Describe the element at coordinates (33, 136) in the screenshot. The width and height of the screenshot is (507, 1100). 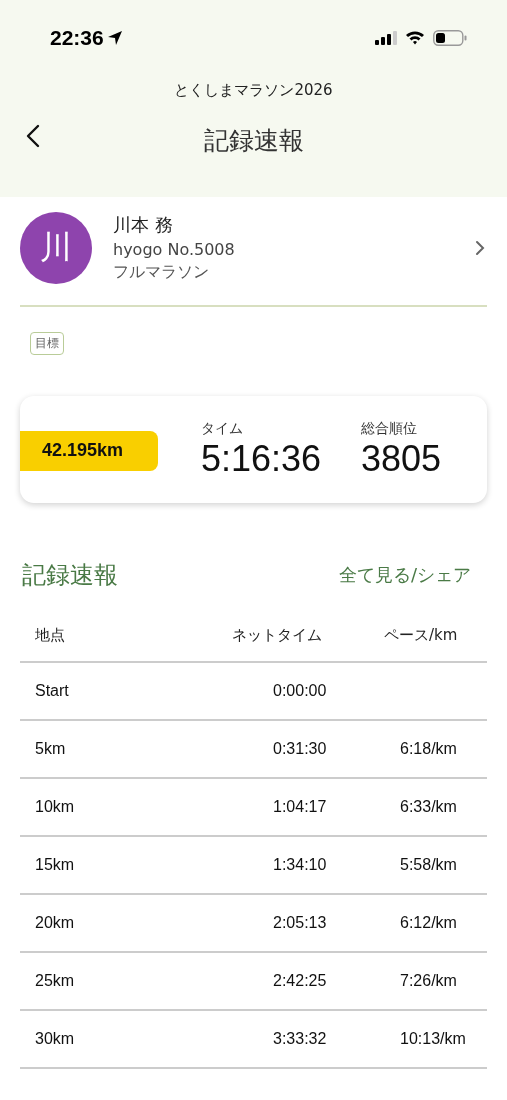
I see `back-icon` at that location.